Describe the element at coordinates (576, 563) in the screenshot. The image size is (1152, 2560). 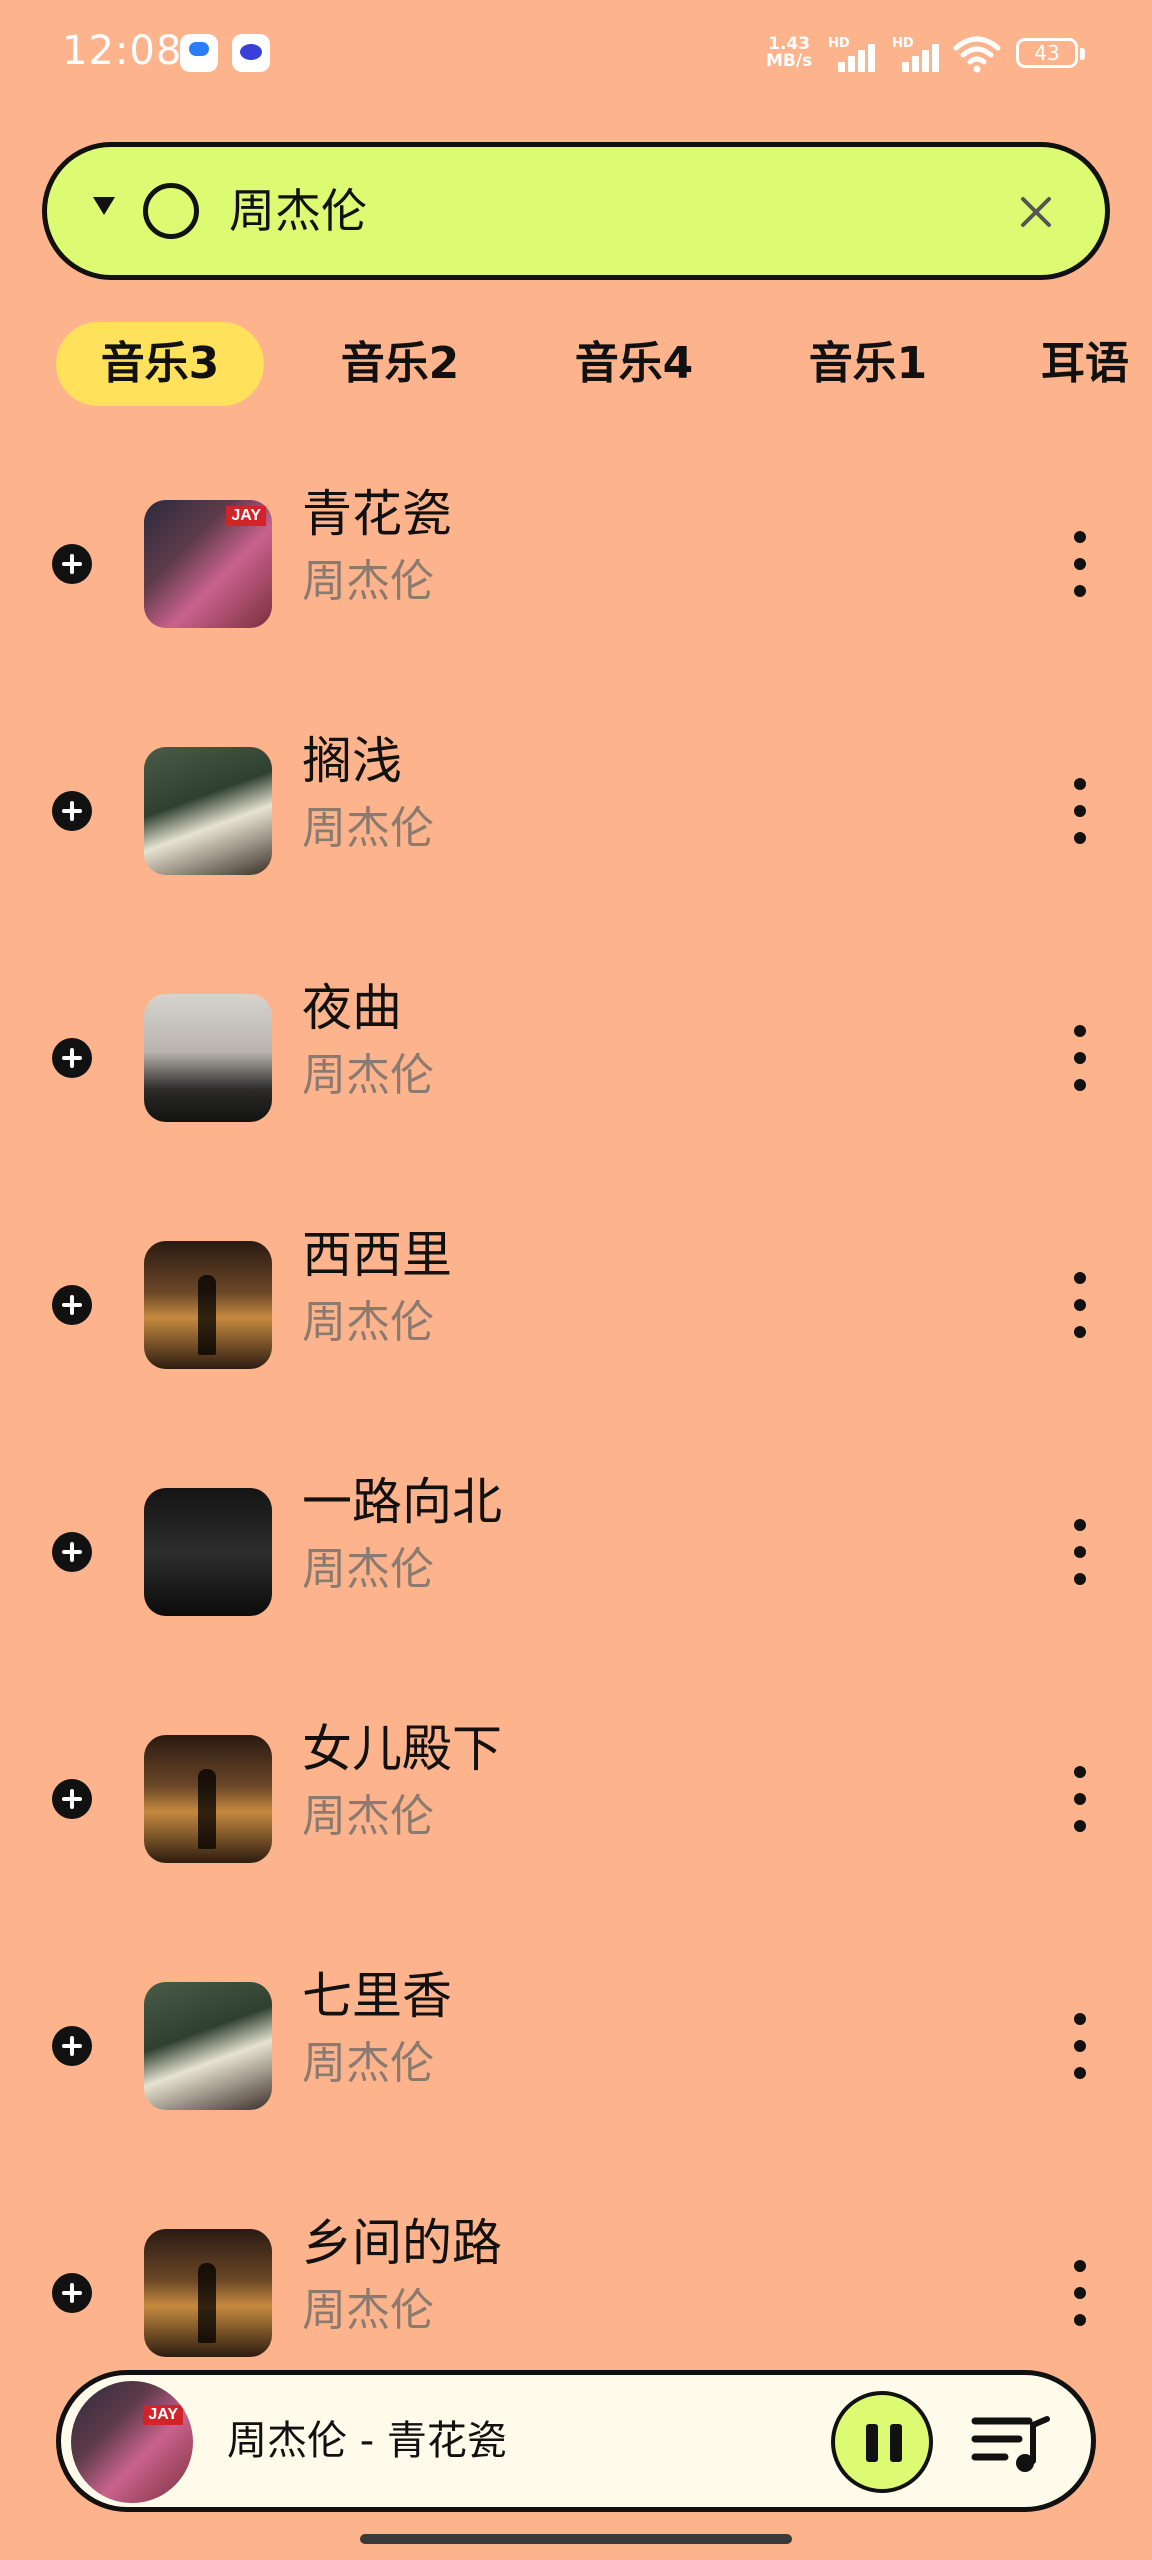
I see `list-item: JAY 青花瓷 周杰伦` at that location.